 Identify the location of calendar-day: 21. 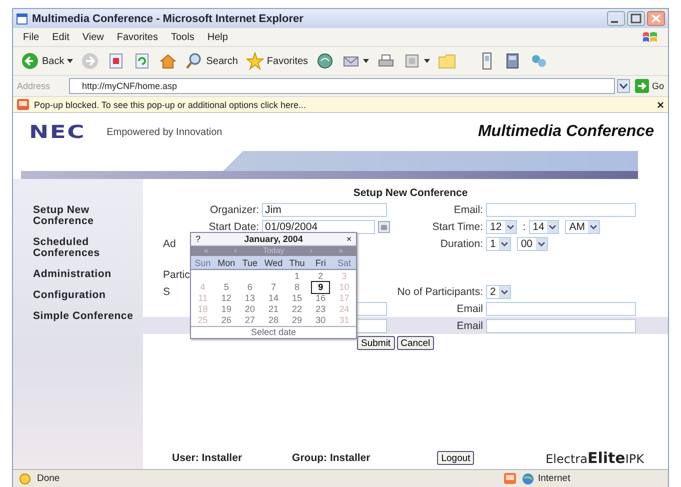
(274, 309).